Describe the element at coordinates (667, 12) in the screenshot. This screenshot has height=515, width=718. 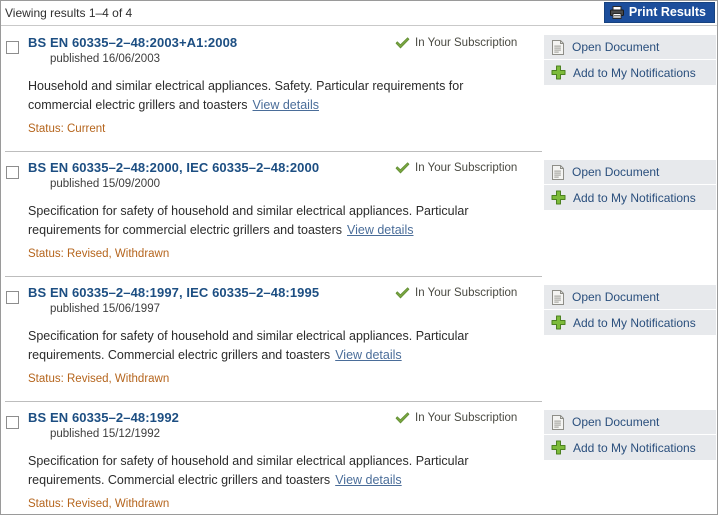
I see `print-results-label: Print Results` at that location.